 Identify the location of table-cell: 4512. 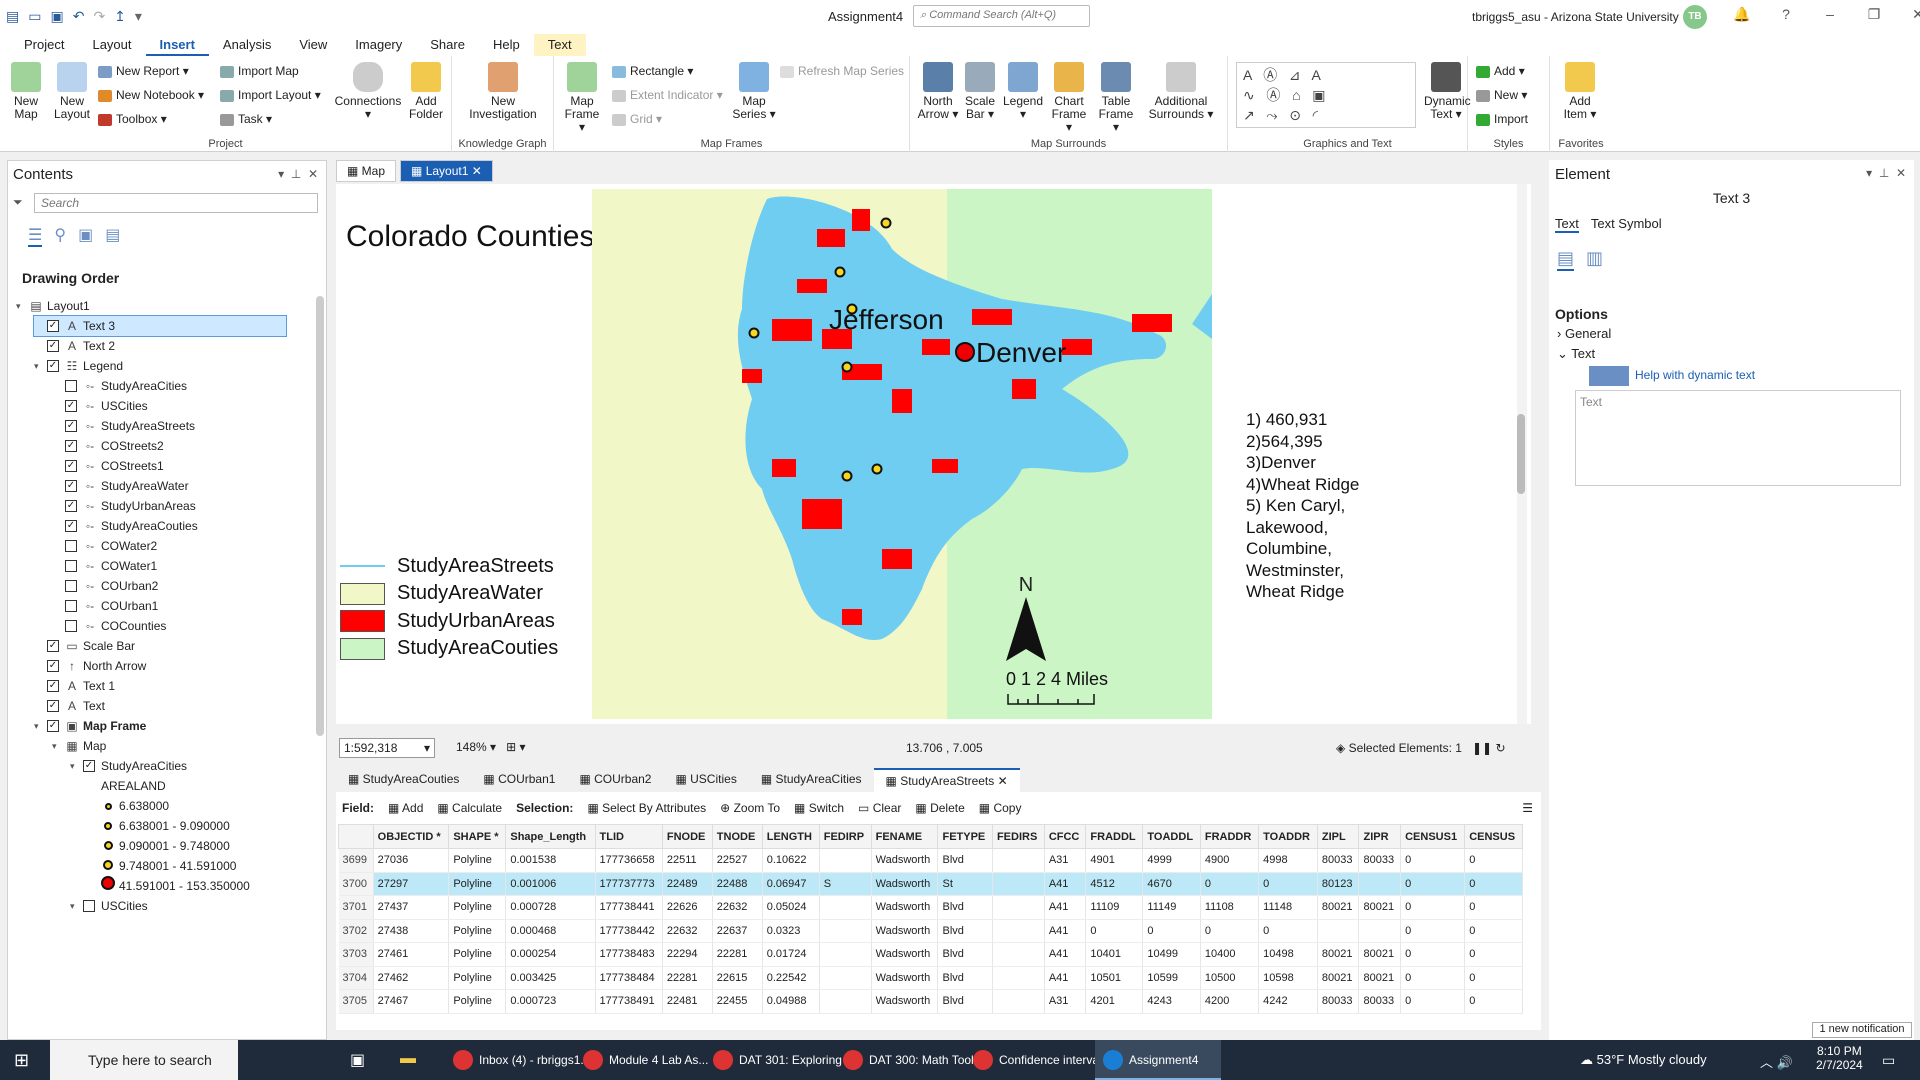
(1114, 884).